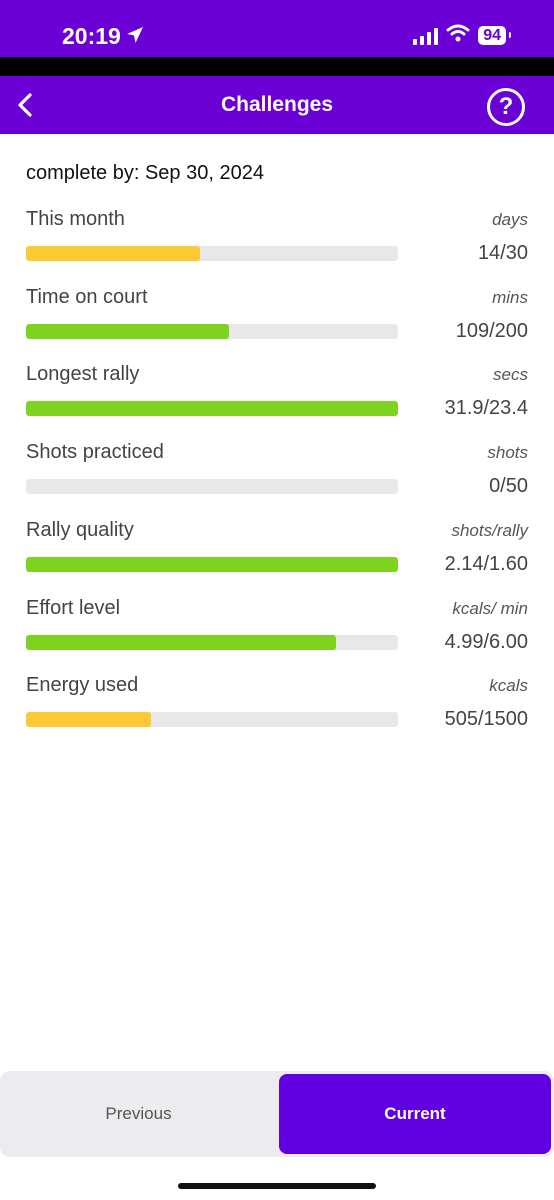  I want to click on challenge-unit: shots/rally, so click(489, 530).